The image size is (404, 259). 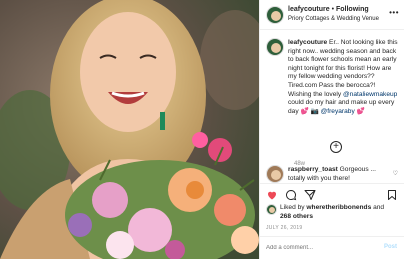 What do you see at coordinates (332, 193) in the screenshot?
I see `action-bar` at bounding box center [332, 193].